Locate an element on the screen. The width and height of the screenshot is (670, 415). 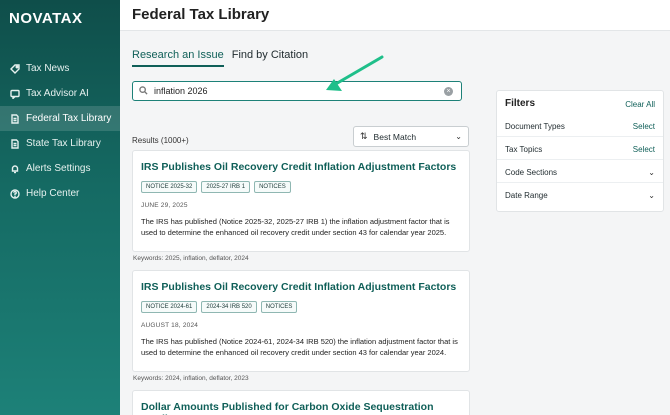
result-tag: NOTICE 2024-61 is located at coordinates (169, 307).